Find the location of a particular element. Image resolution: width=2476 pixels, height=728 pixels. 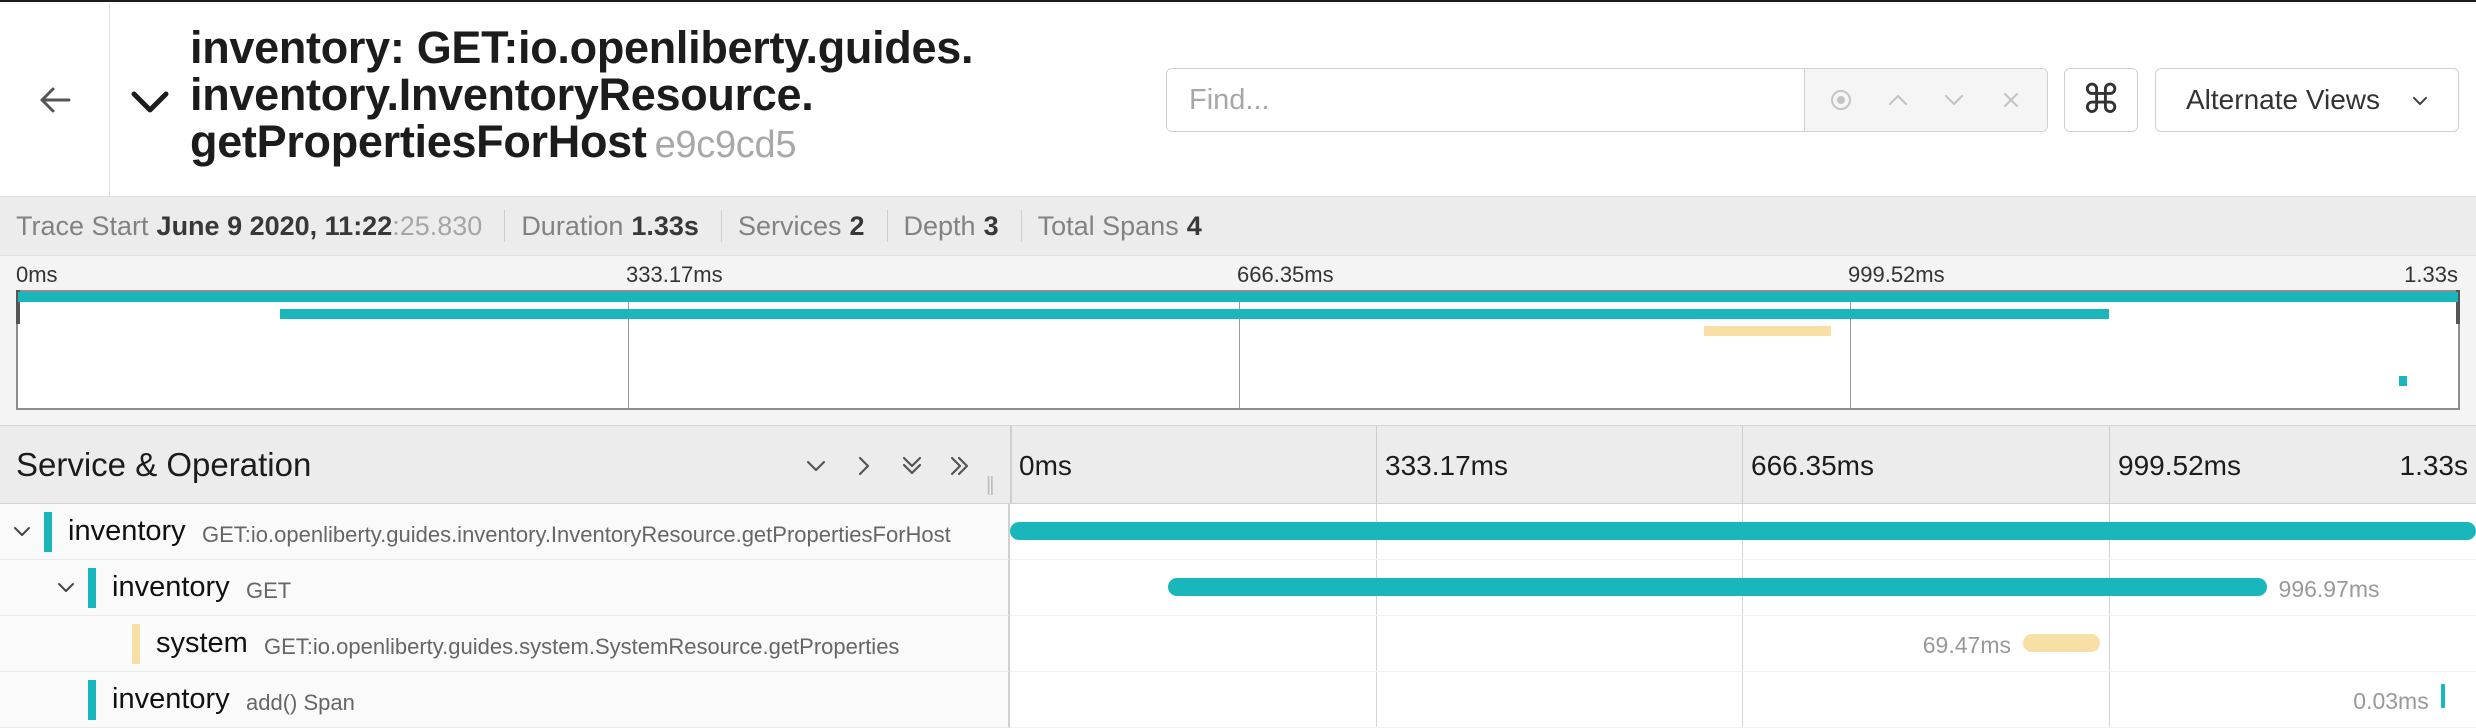

keyboard-shortcuts-button: ⌘ is located at coordinates (2101, 100).